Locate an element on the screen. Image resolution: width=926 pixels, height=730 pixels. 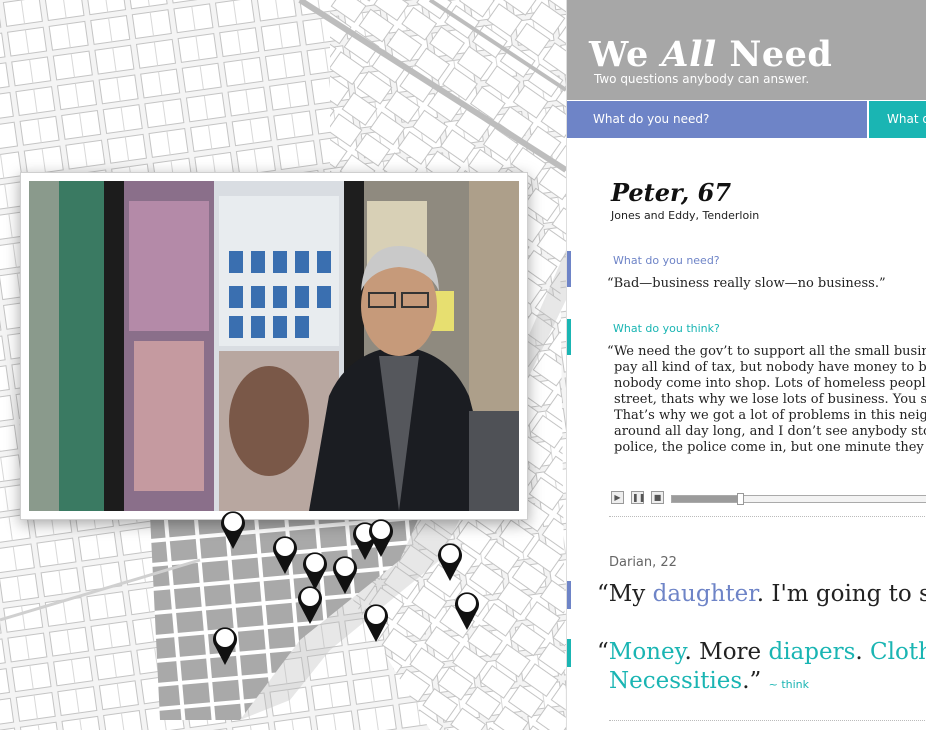
keyword-link: Necessities is located at coordinates (675, 681).